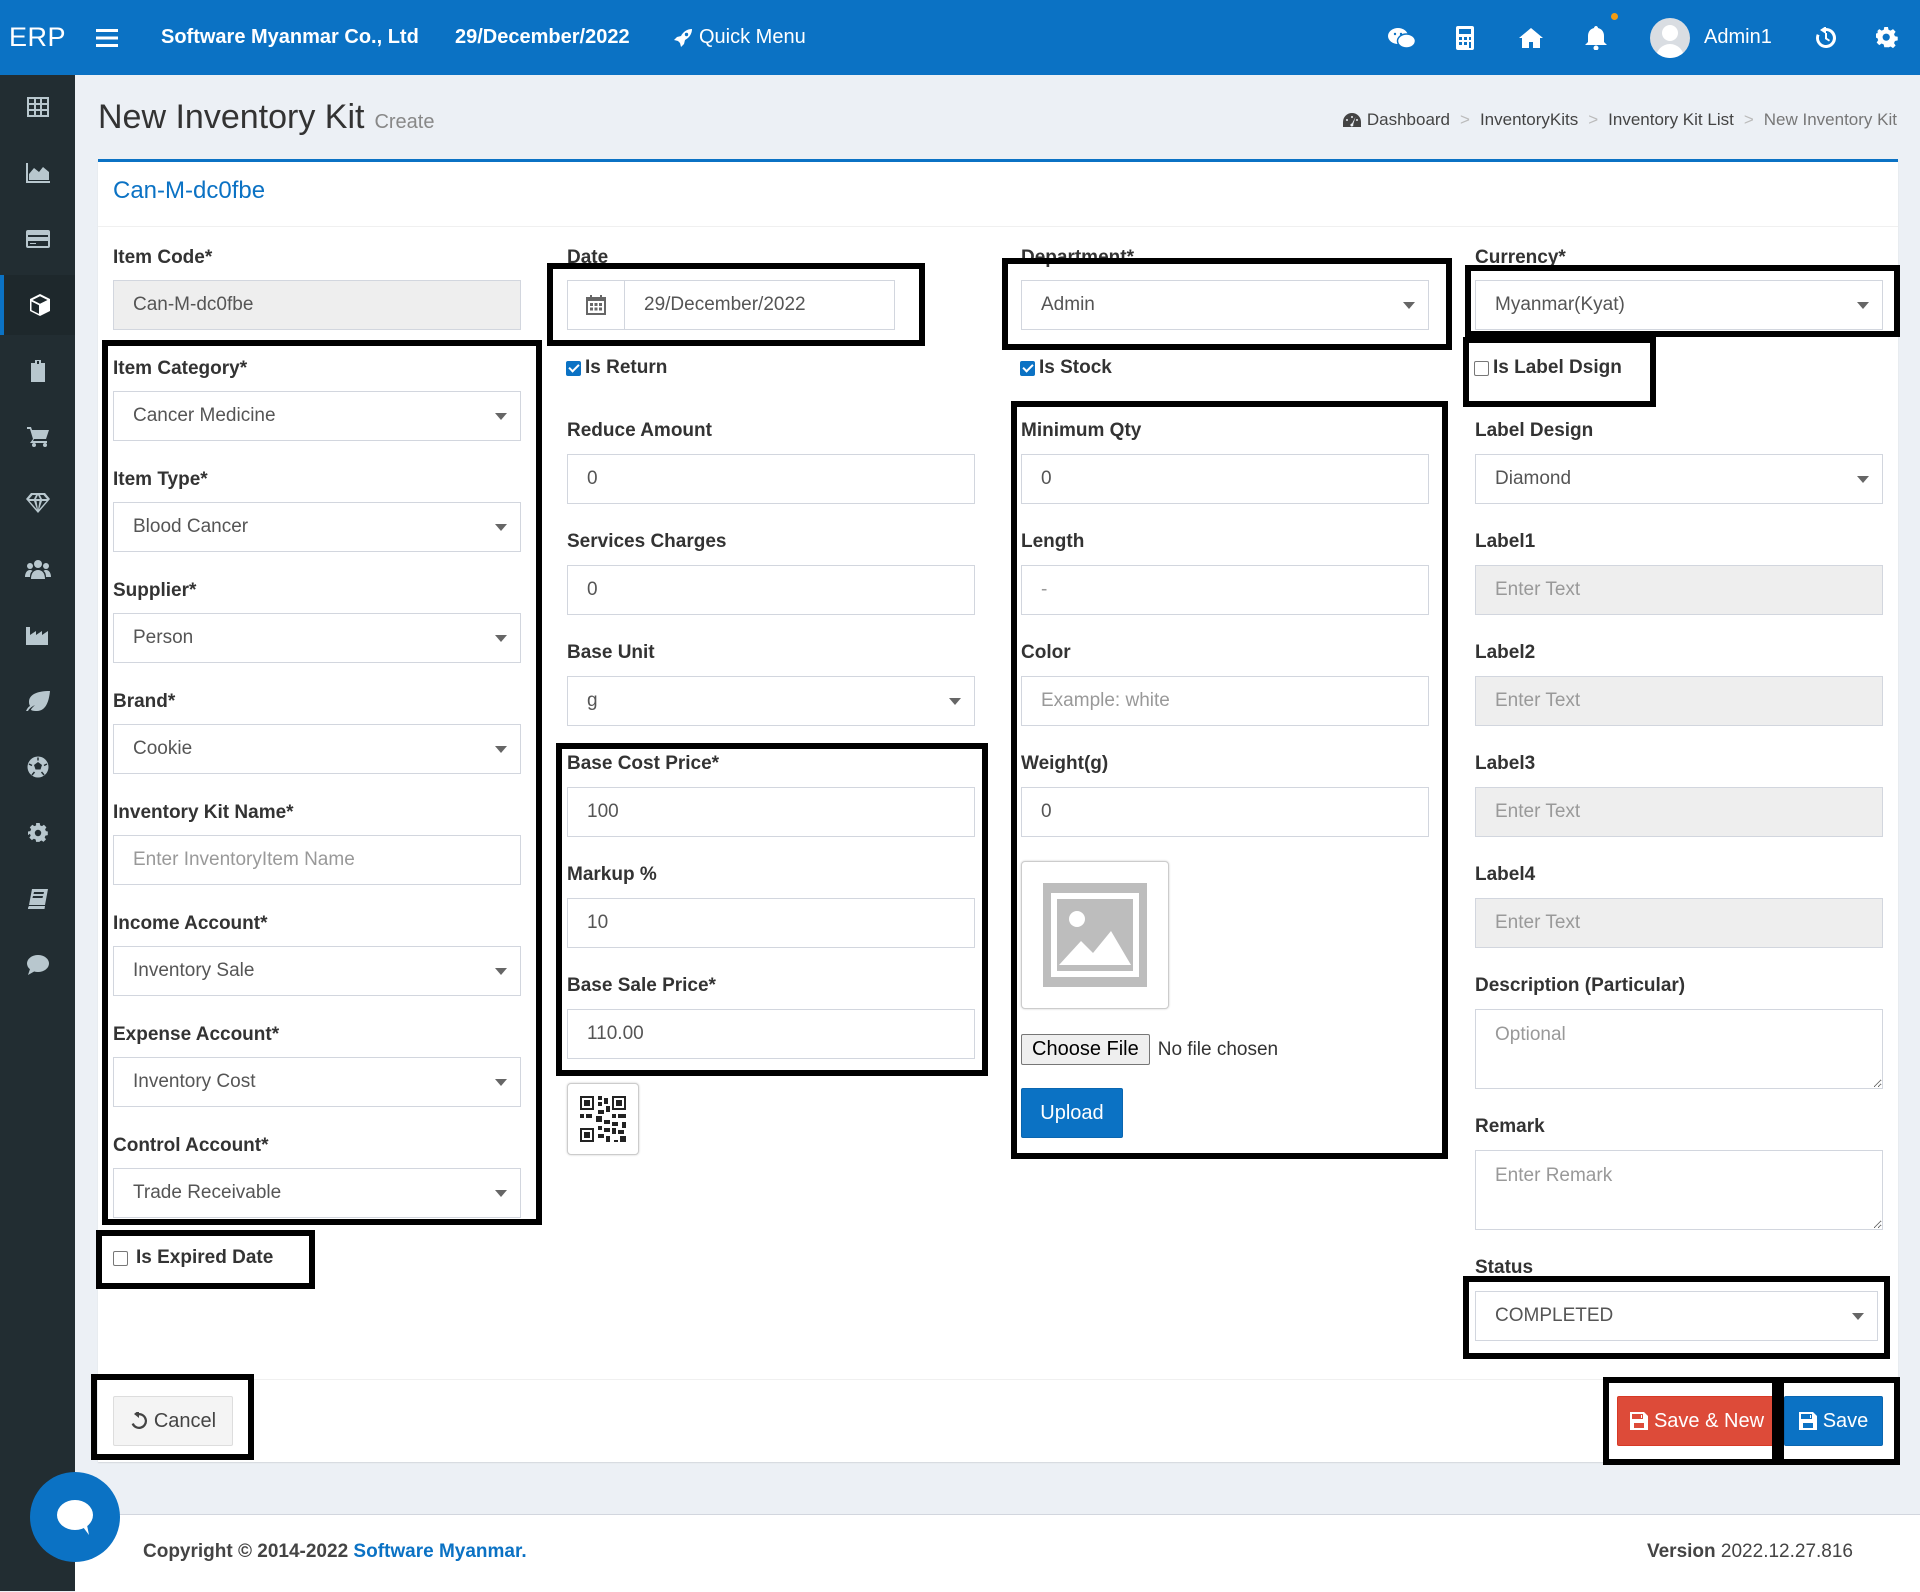 The height and width of the screenshot is (1592, 1920). I want to click on income-account-value: Inventory Sale, so click(194, 970).